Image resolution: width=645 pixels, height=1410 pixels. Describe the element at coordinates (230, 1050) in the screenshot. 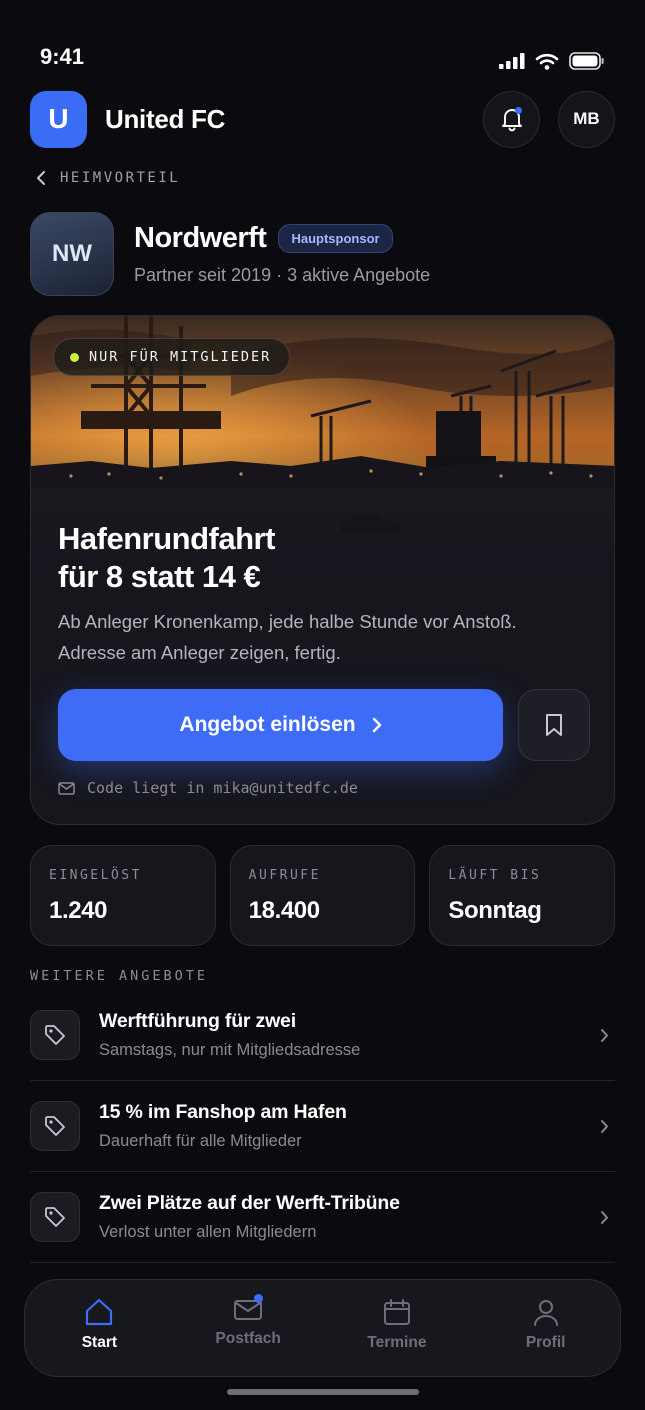

I see `list-item-subtitle: Samstags, nur mit Mitgliedsadresse` at that location.